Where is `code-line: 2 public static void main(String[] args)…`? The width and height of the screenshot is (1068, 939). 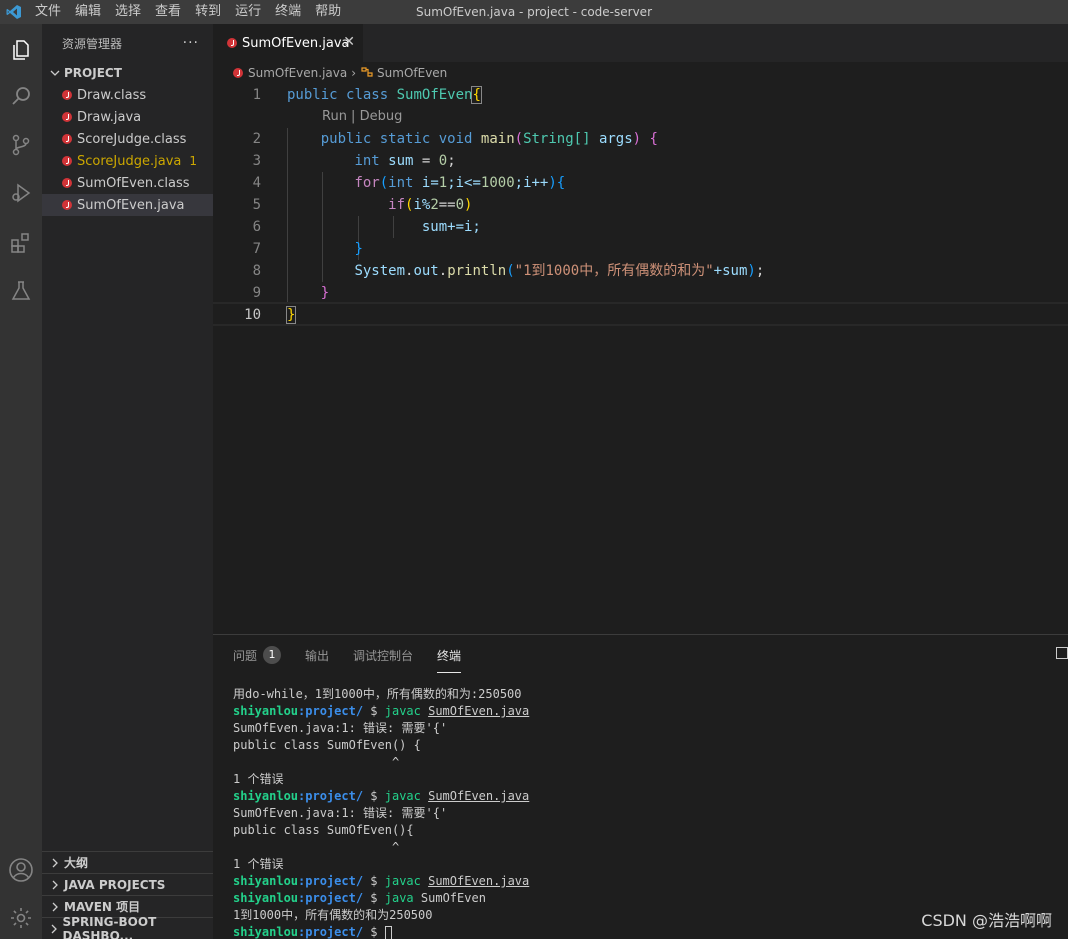 code-line: 2 public static void main(String[] args)… is located at coordinates (640, 139).